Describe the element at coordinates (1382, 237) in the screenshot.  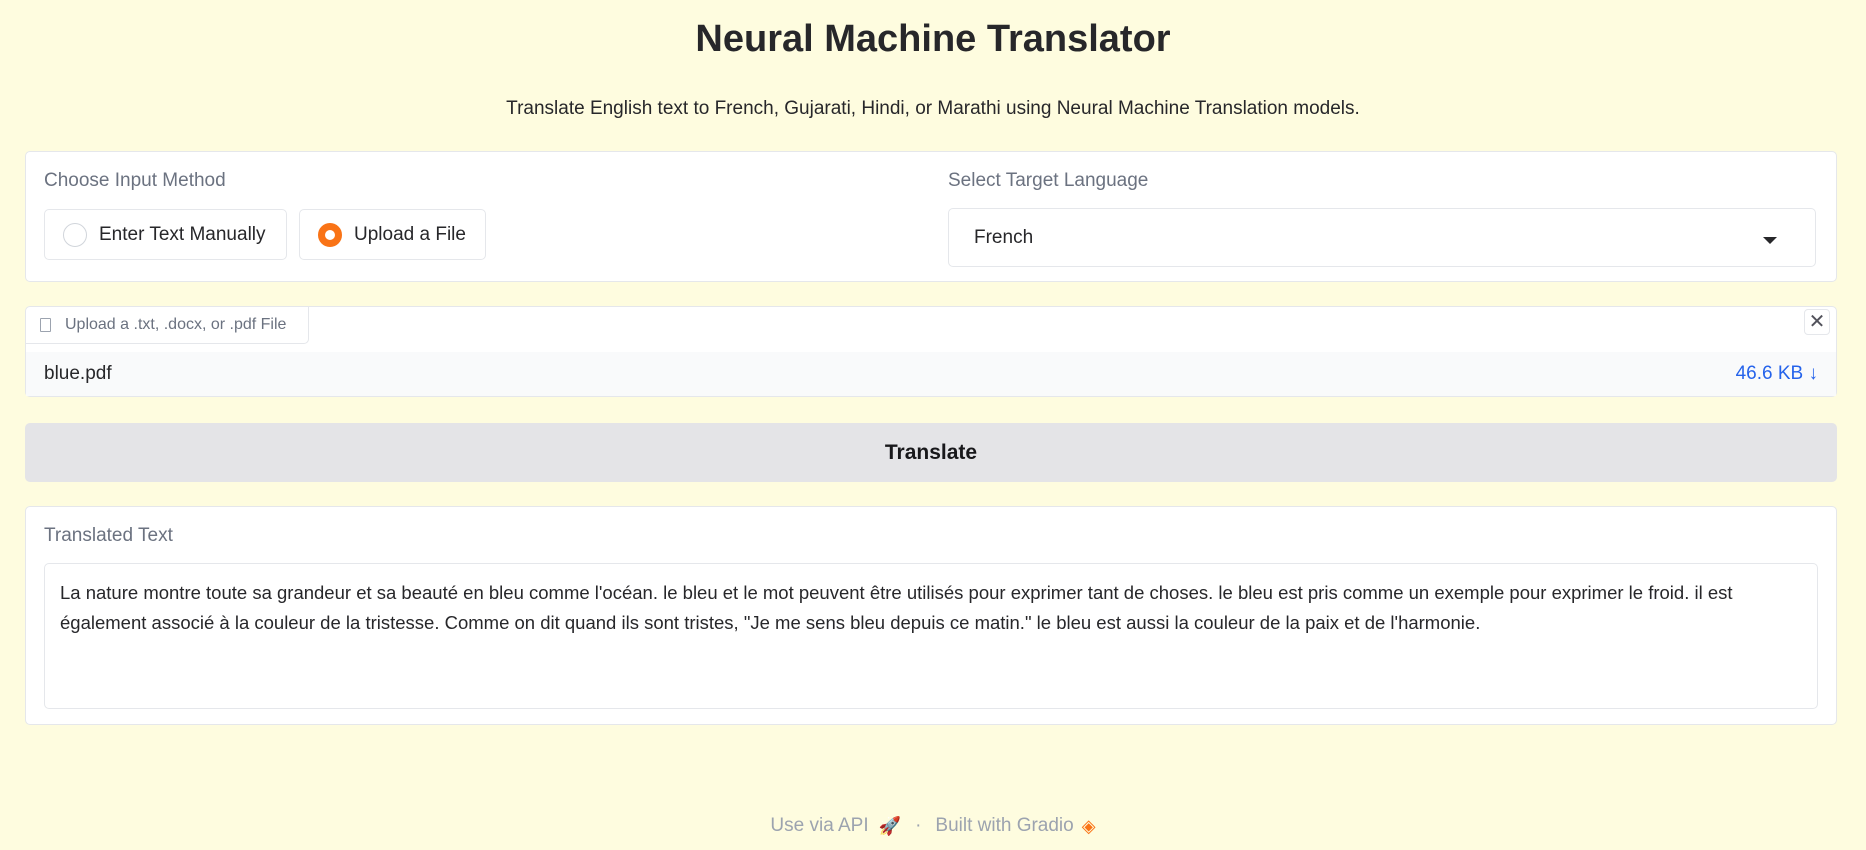
I see `target-language-dropdown: French` at that location.